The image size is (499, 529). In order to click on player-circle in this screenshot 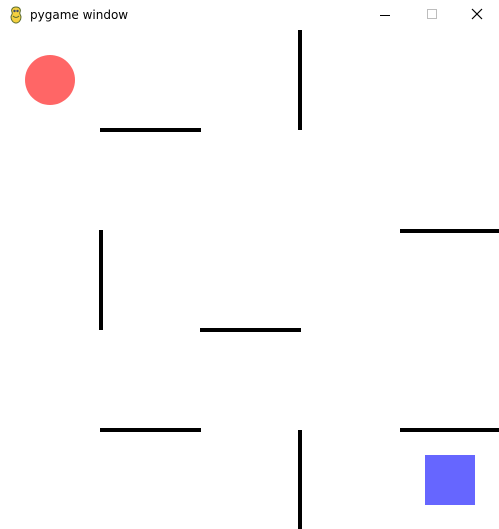, I will do `click(50, 80)`.